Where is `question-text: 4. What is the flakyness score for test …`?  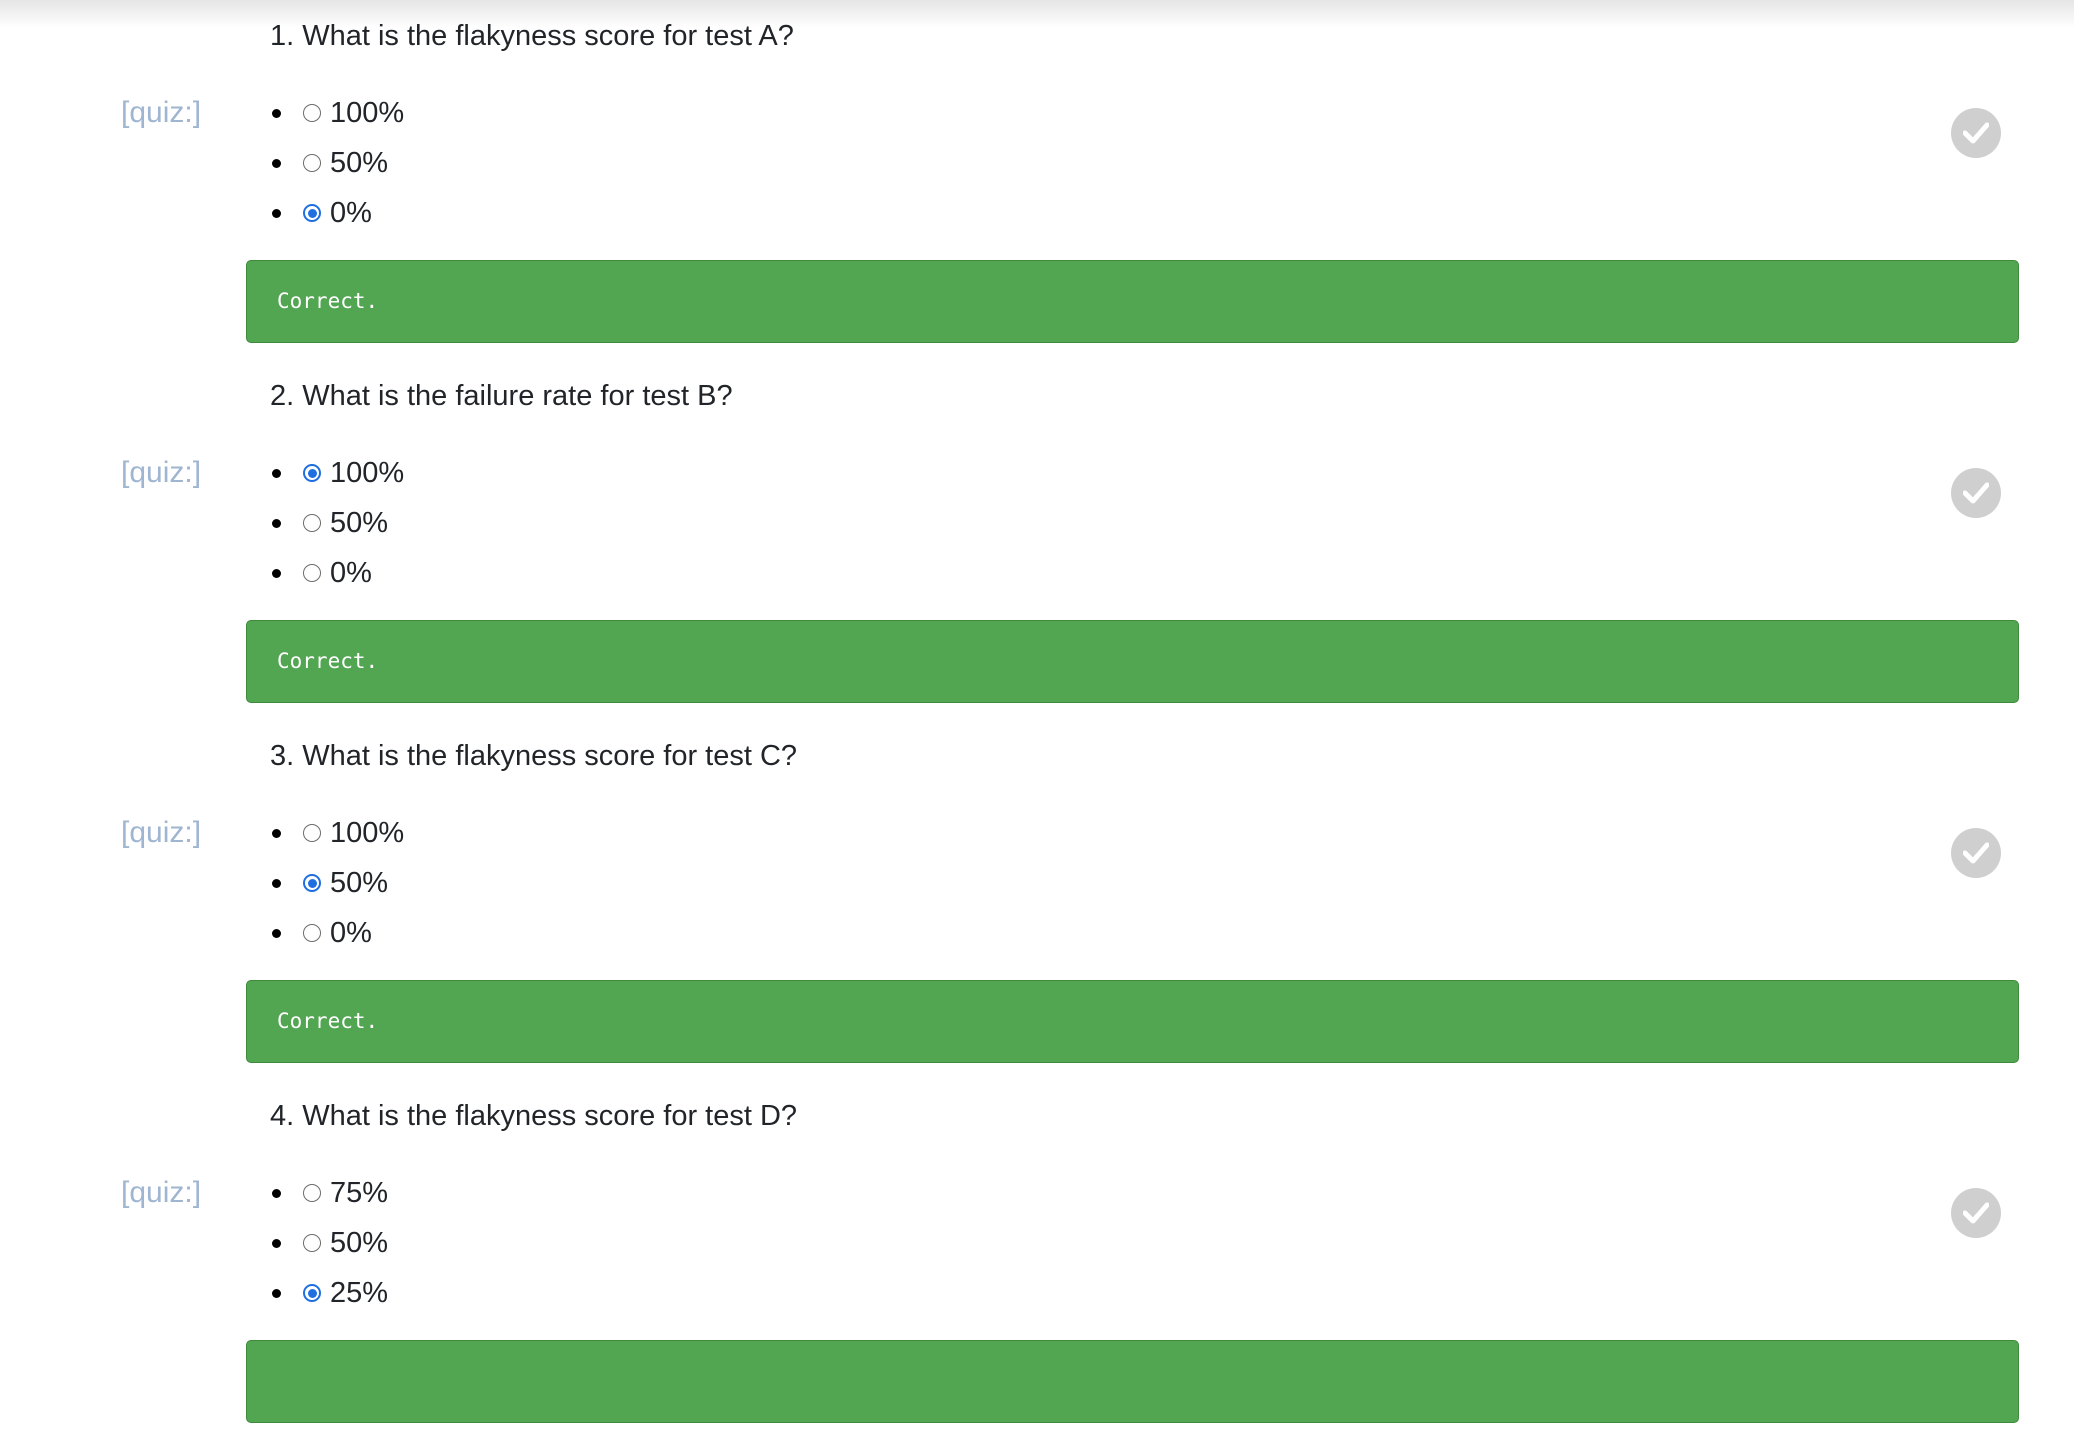 question-text: 4. What is the flakyness score for test … is located at coordinates (534, 1116).